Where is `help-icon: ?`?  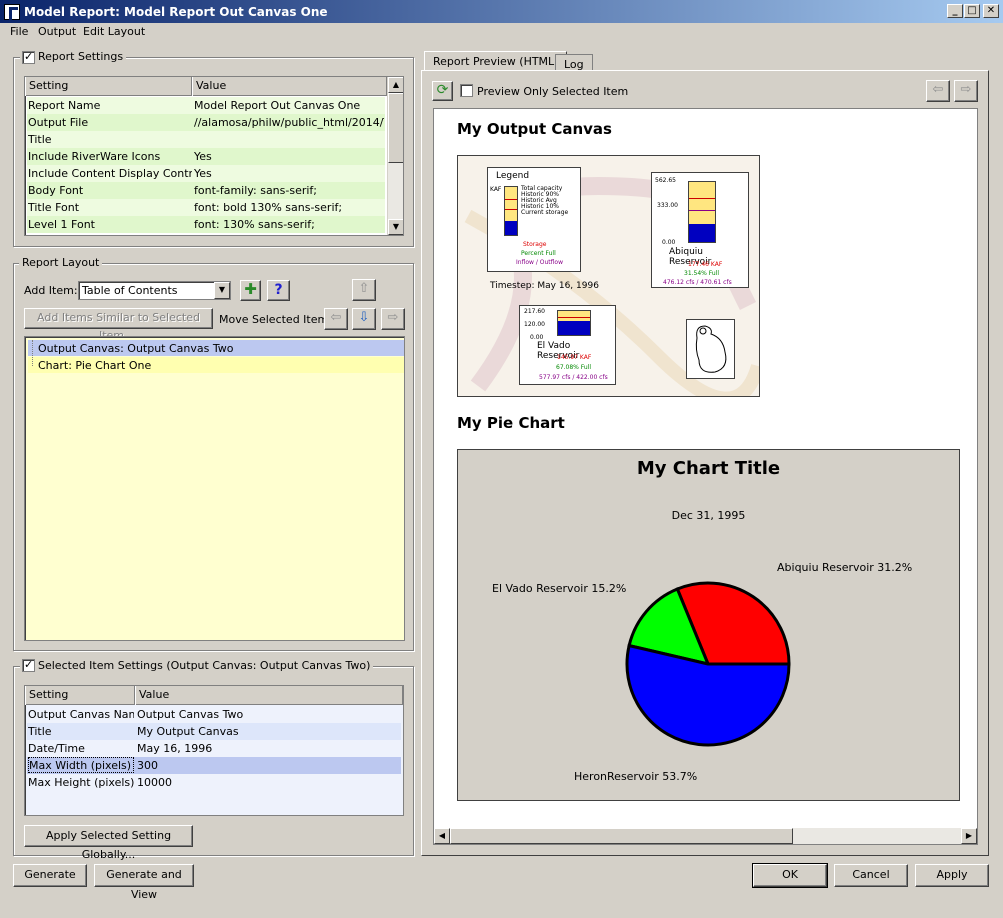
help-icon: ? is located at coordinates (278, 290).